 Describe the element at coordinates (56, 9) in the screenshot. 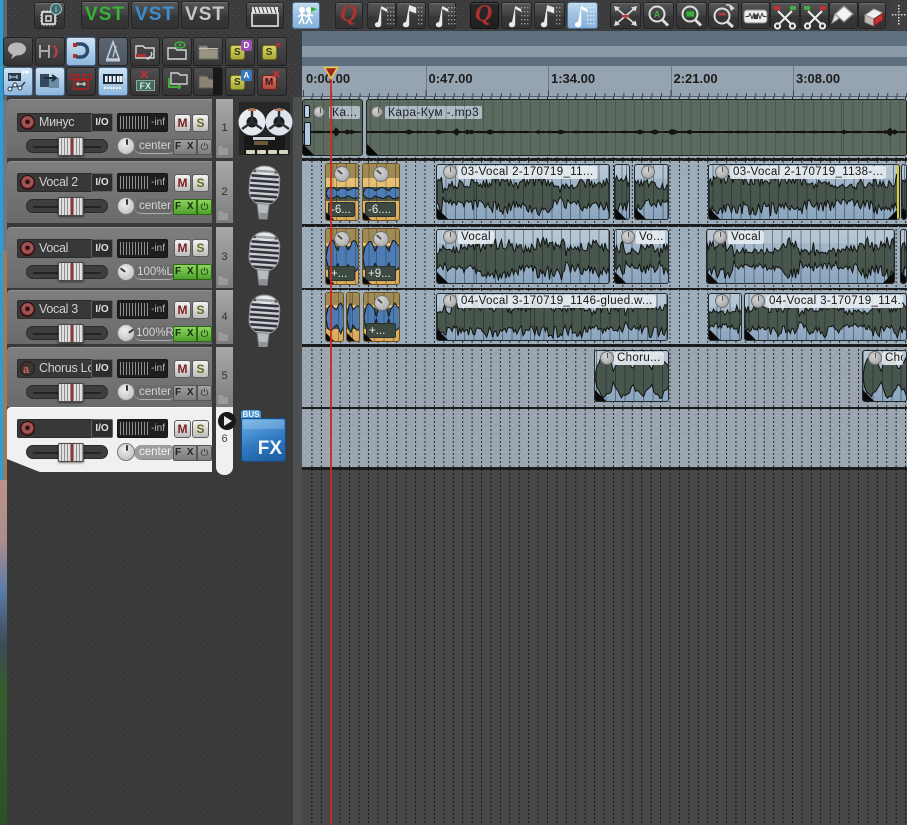

I see `svg-text: i` at that location.